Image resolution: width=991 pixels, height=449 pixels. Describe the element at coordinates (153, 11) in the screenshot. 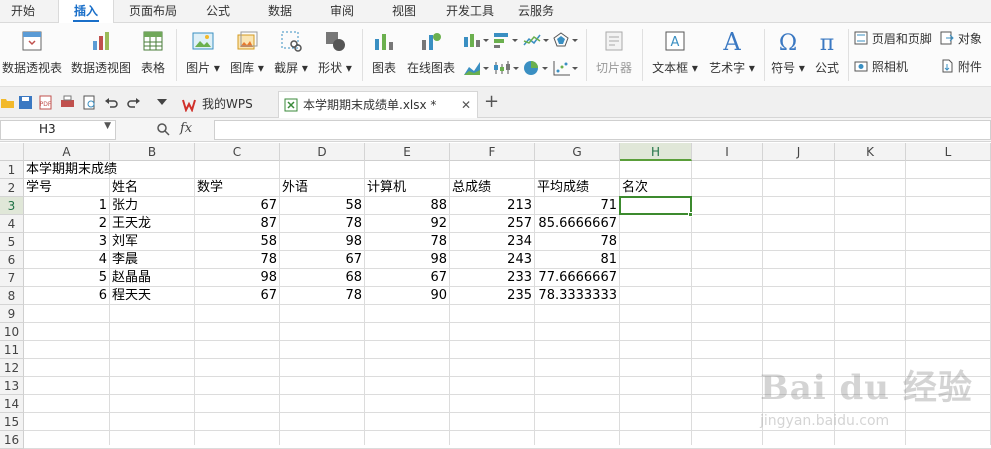

I see `menu-page-layout: 页面布局` at that location.